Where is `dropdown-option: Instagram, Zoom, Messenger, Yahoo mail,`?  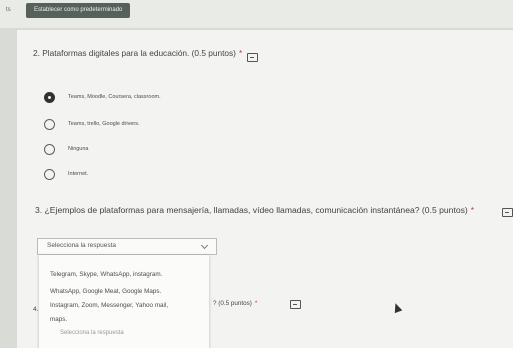 dropdown-option: Instagram, Zoom, Messenger, Yahoo mail, is located at coordinates (109, 305).